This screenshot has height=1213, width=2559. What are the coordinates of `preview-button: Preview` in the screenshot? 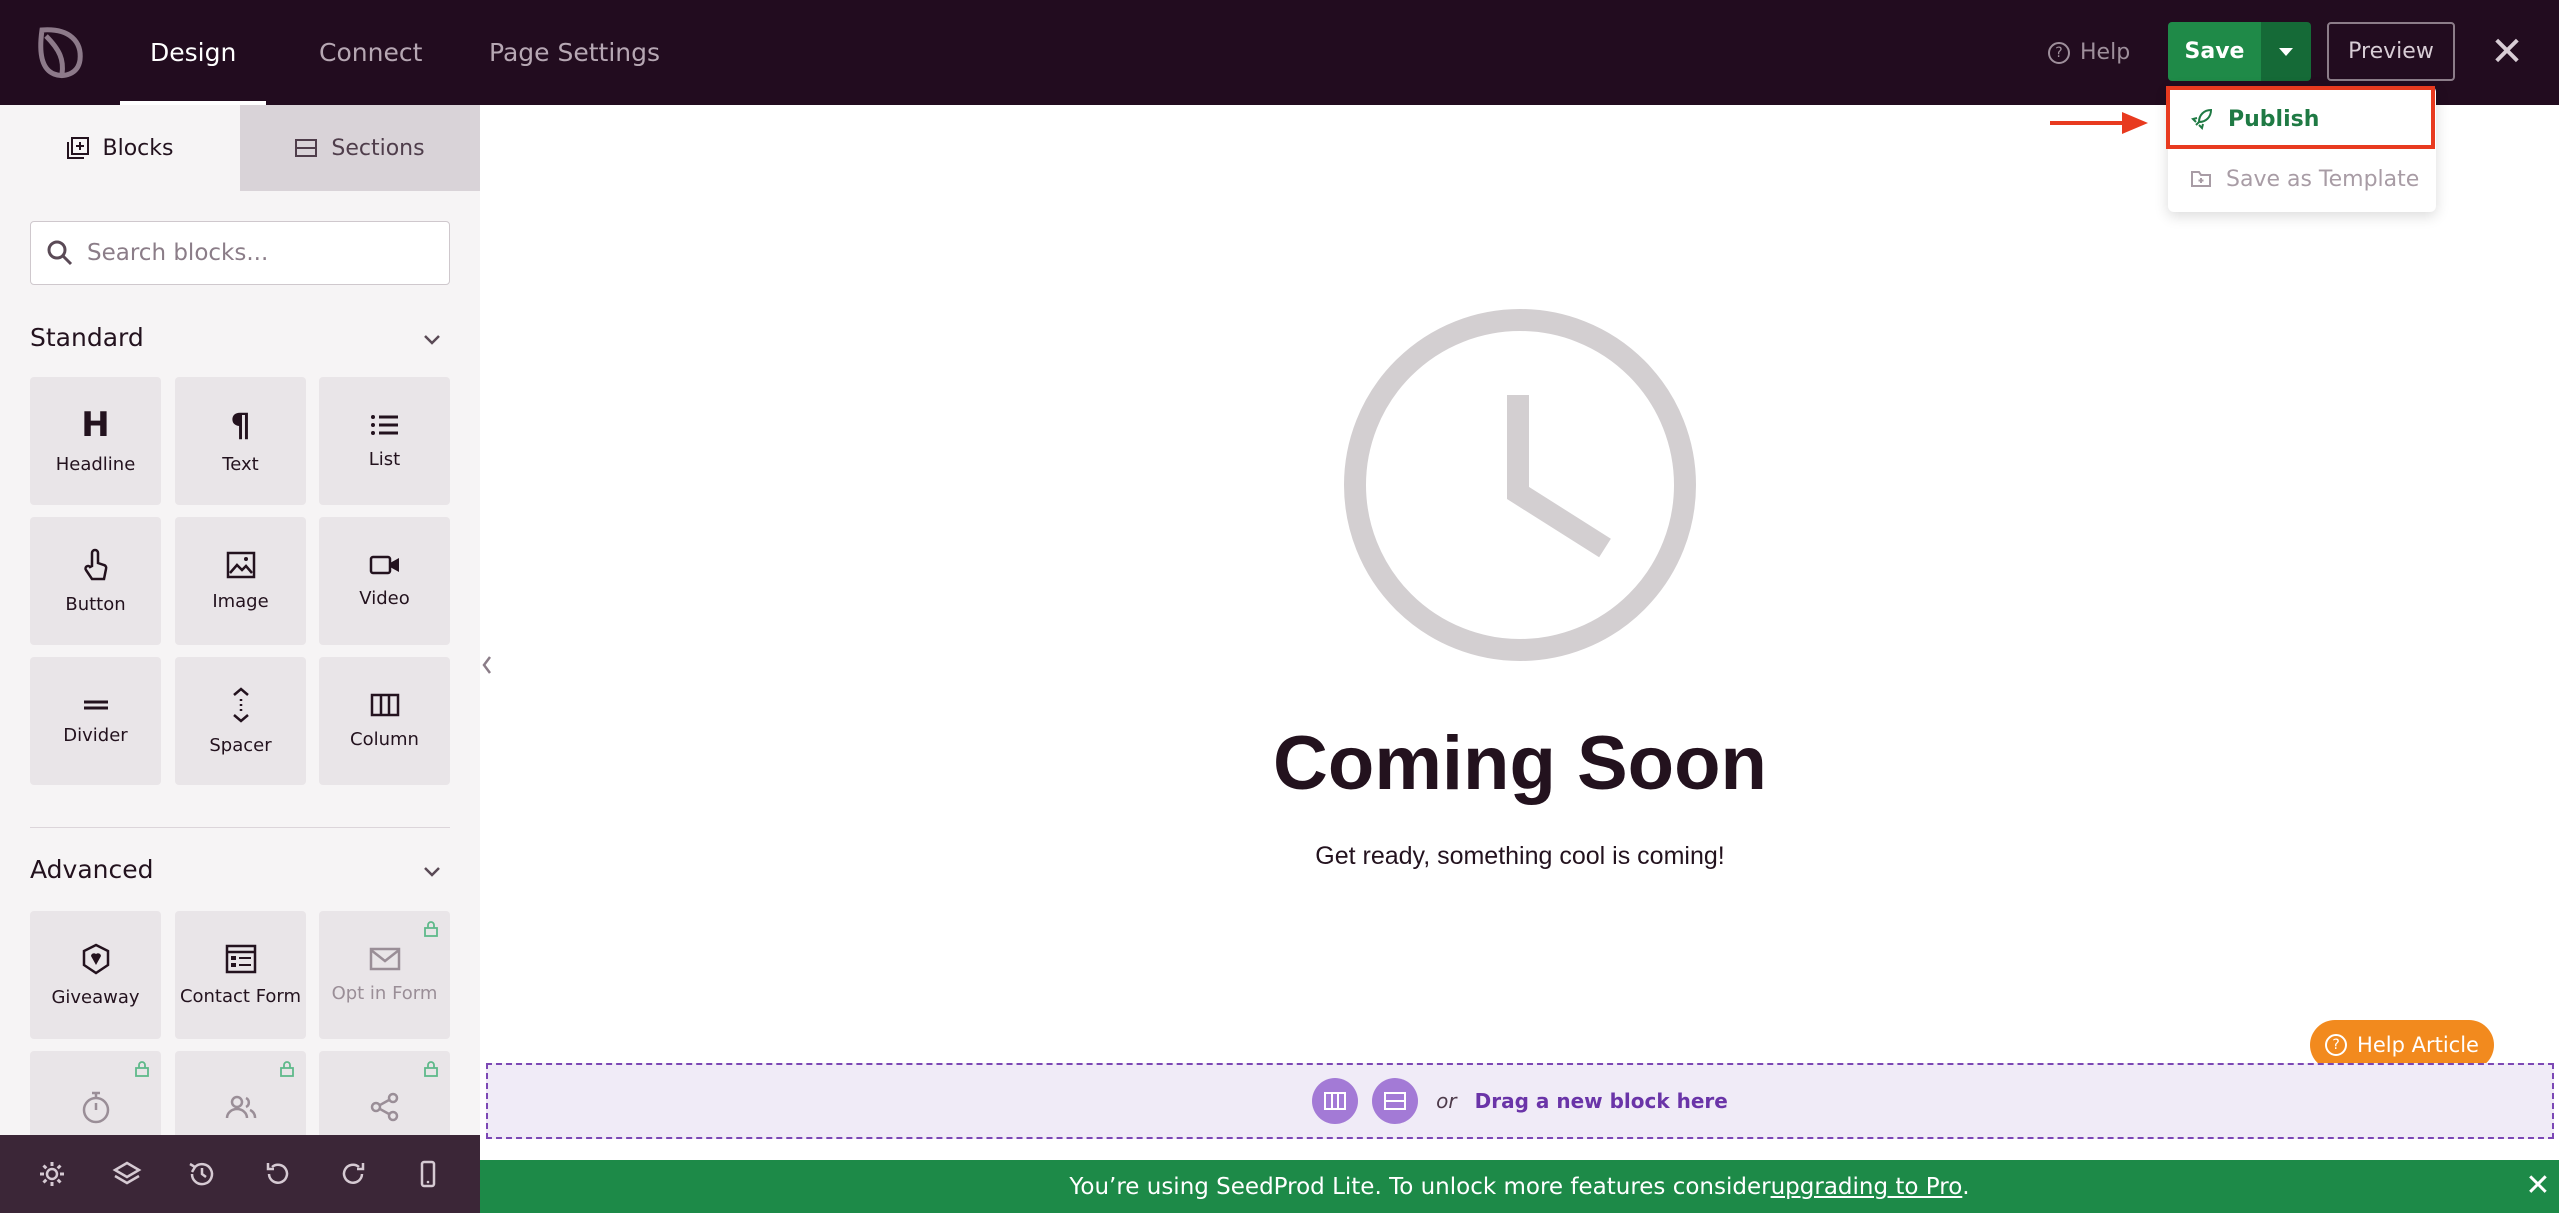 It's located at (2391, 51).